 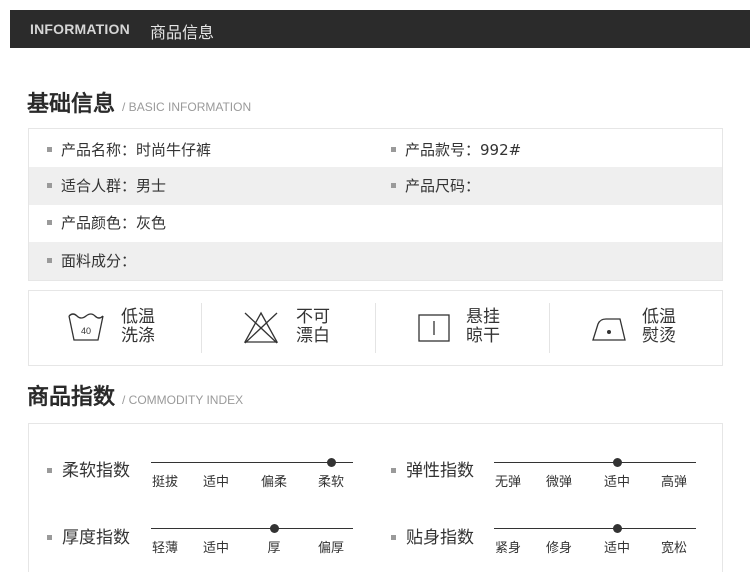 What do you see at coordinates (138, 336) in the screenshot?
I see `care-line2: 洗涤` at bounding box center [138, 336].